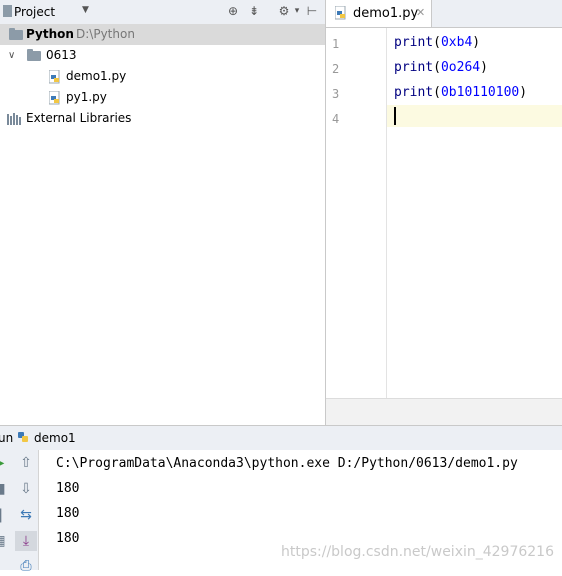  Describe the element at coordinates (336, 69) in the screenshot. I see `line-number: 2` at that location.